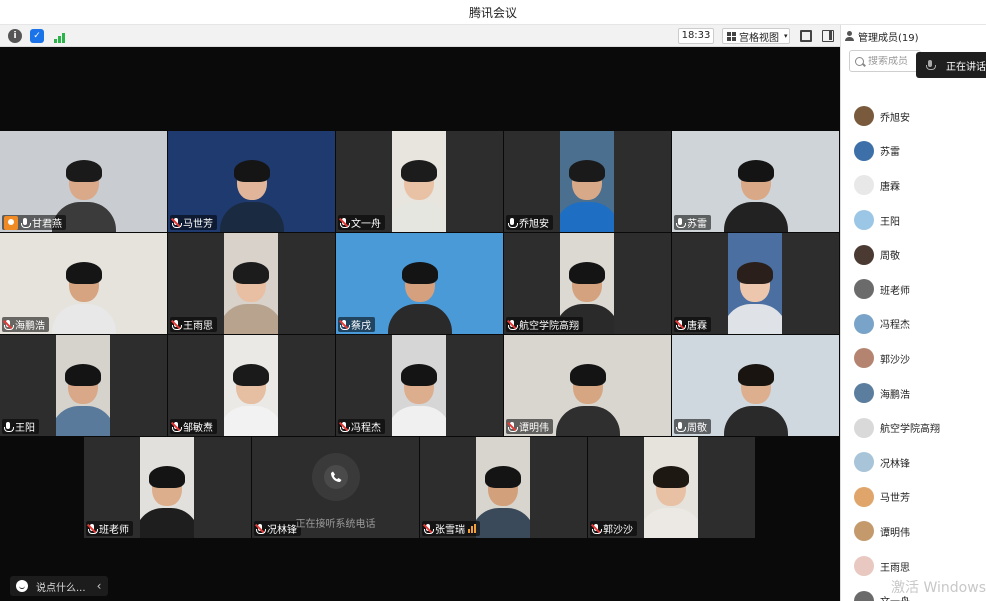 Image resolution: width=986 pixels, height=601 pixels. What do you see at coordinates (534, 428) in the screenshot?
I see `participant-name: 谭明伟` at bounding box center [534, 428].